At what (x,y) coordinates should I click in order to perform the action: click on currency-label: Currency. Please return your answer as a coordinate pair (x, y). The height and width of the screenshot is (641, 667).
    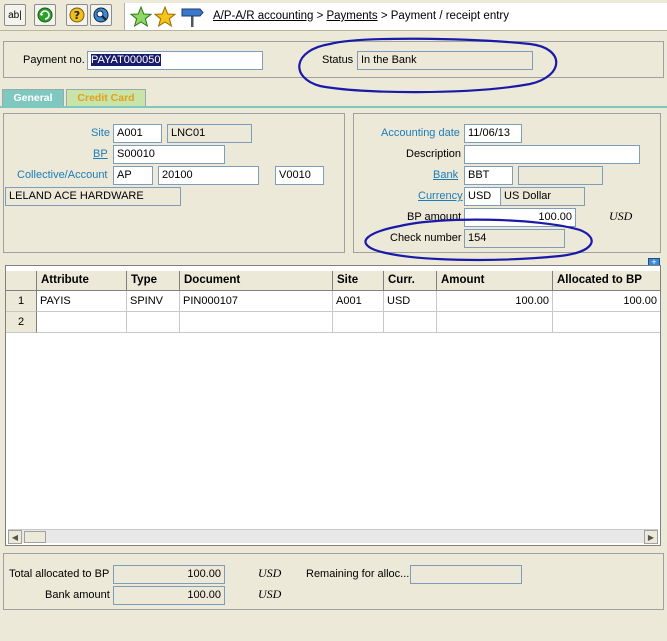
    Looking at the image, I should click on (440, 196).